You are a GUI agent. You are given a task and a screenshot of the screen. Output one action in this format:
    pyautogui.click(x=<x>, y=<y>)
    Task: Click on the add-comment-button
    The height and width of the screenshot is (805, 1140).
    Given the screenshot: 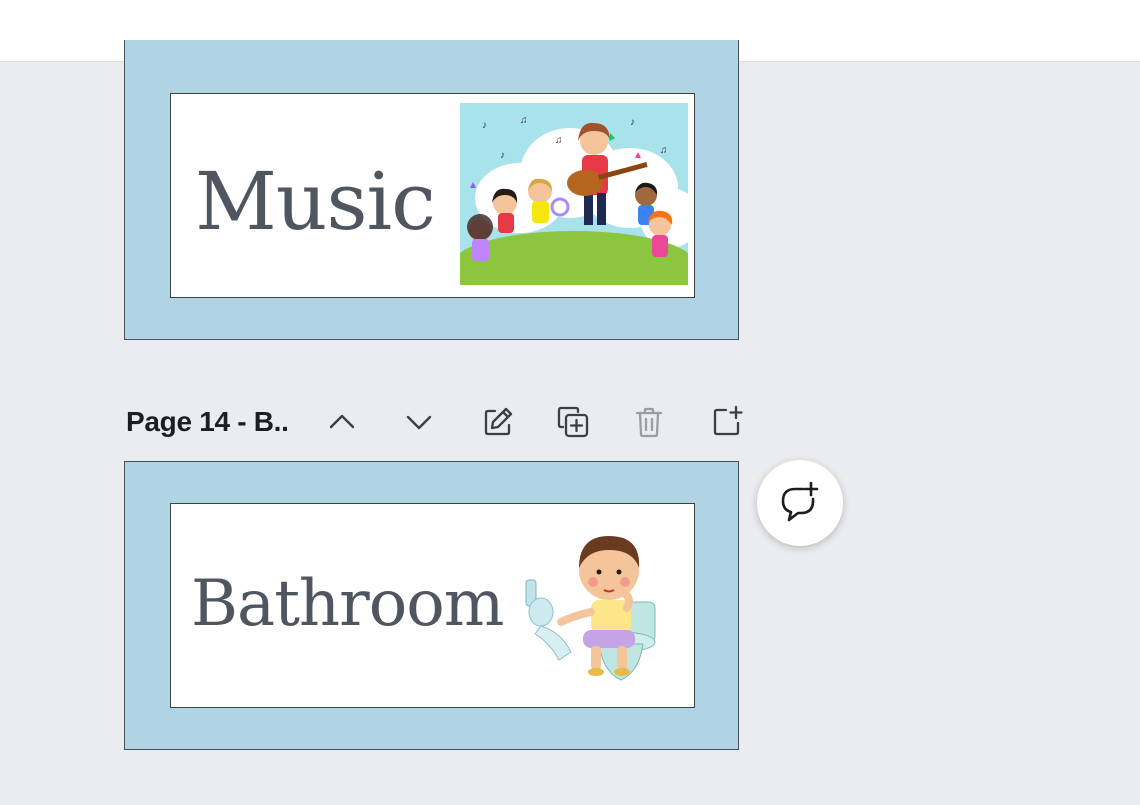 What is the action you would take?
    pyautogui.click(x=800, y=503)
    